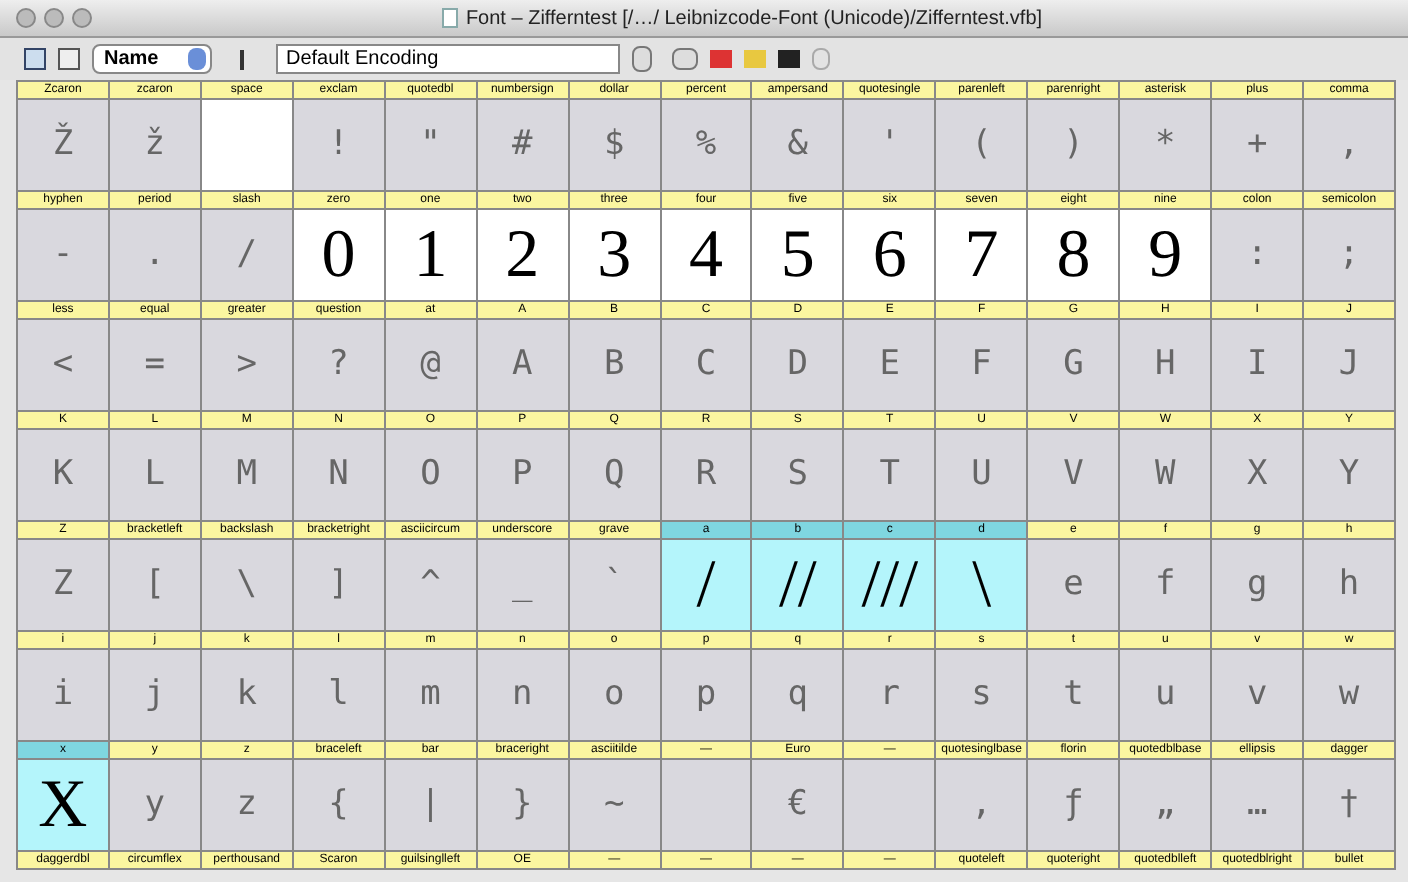 This screenshot has height=882, width=1408. What do you see at coordinates (246, 475) in the screenshot?
I see `glyph: M` at bounding box center [246, 475].